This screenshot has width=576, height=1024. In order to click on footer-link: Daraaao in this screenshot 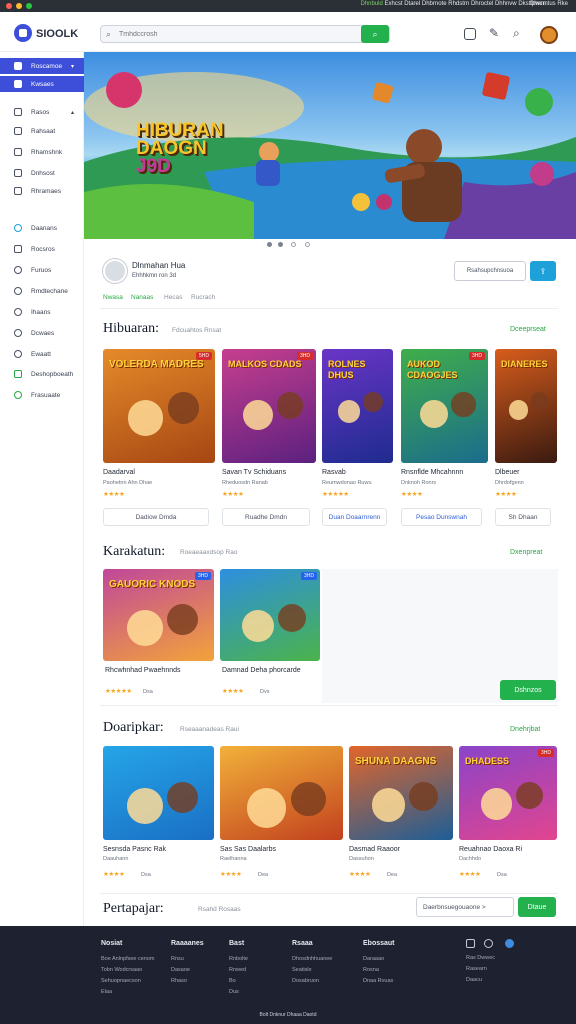, I will do `click(373, 959)`.